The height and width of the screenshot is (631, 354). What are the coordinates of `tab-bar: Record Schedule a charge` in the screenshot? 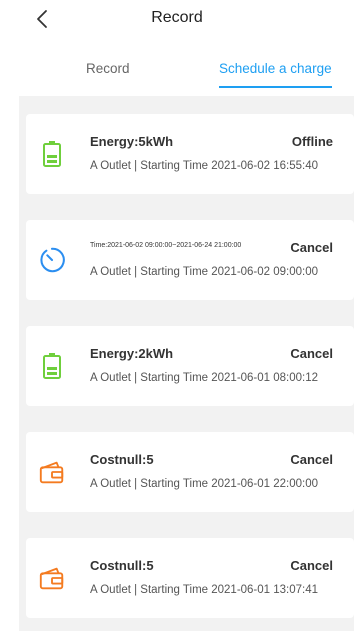 It's located at (177, 74).